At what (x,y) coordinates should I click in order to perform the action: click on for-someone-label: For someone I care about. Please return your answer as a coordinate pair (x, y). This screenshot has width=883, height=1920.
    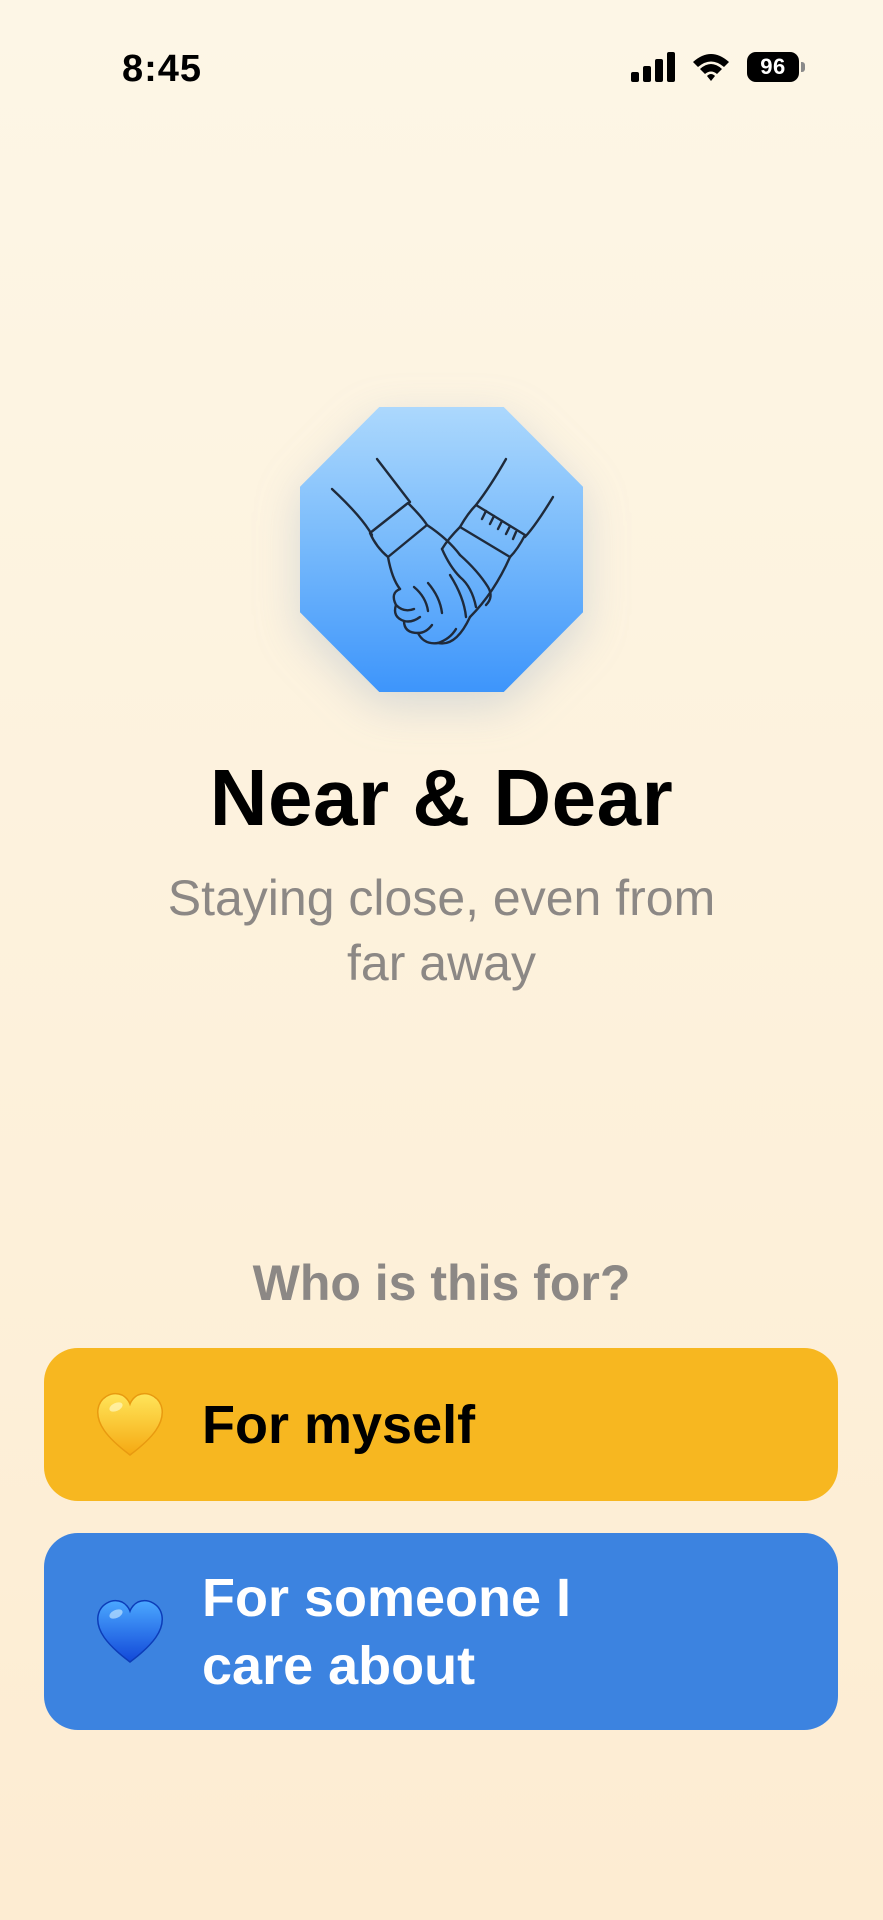
    Looking at the image, I should click on (387, 1631).